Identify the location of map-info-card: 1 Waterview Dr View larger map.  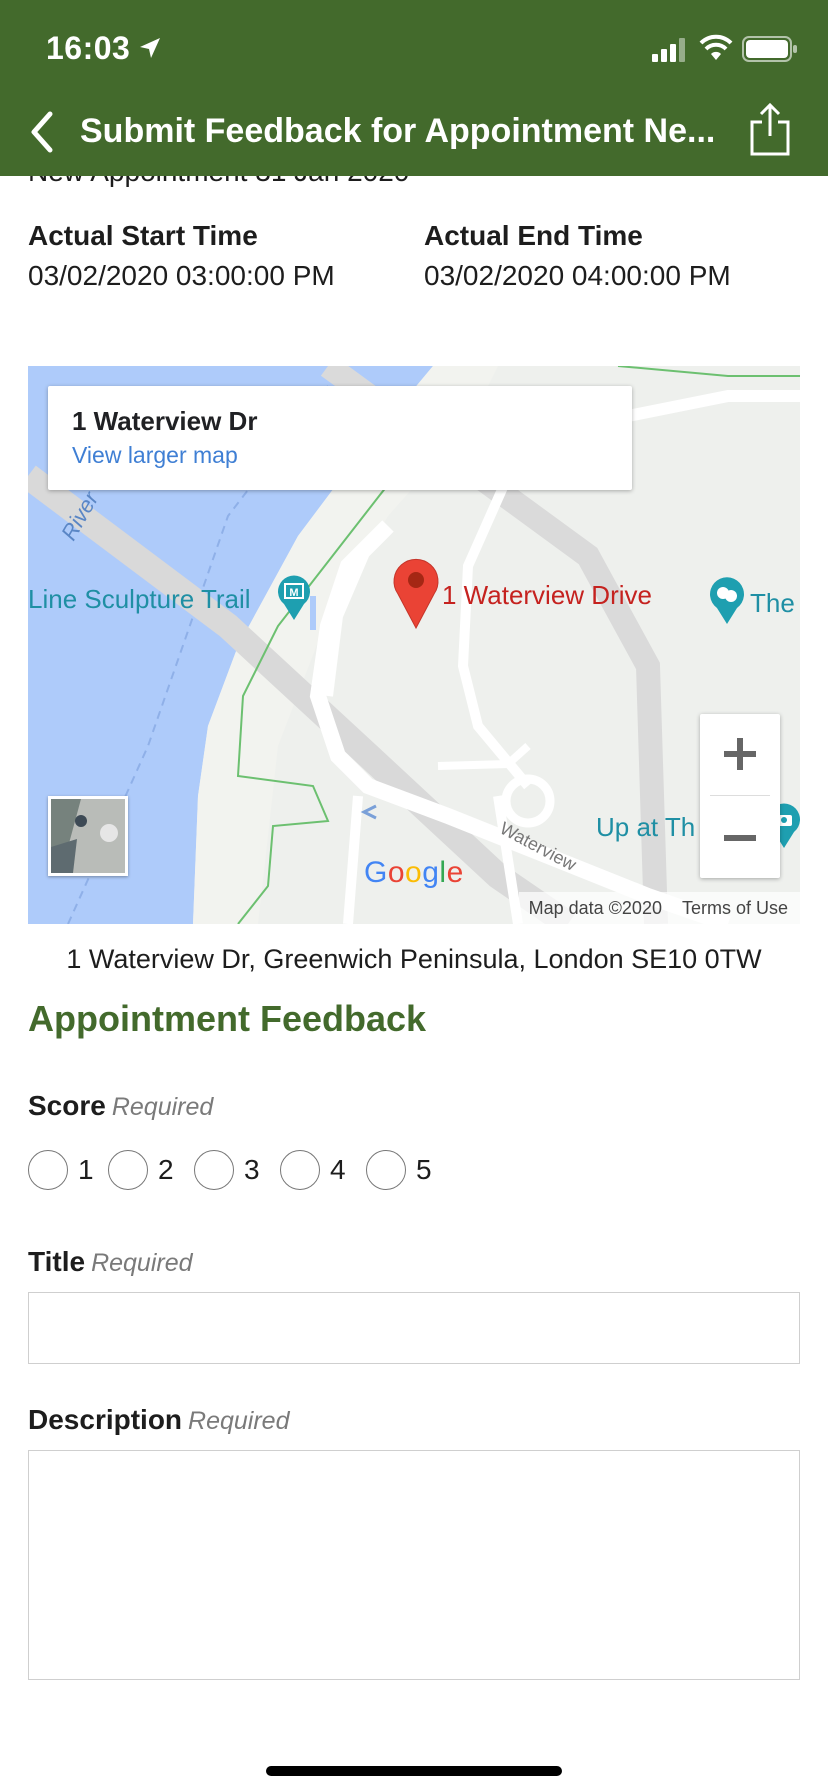
(340, 438).